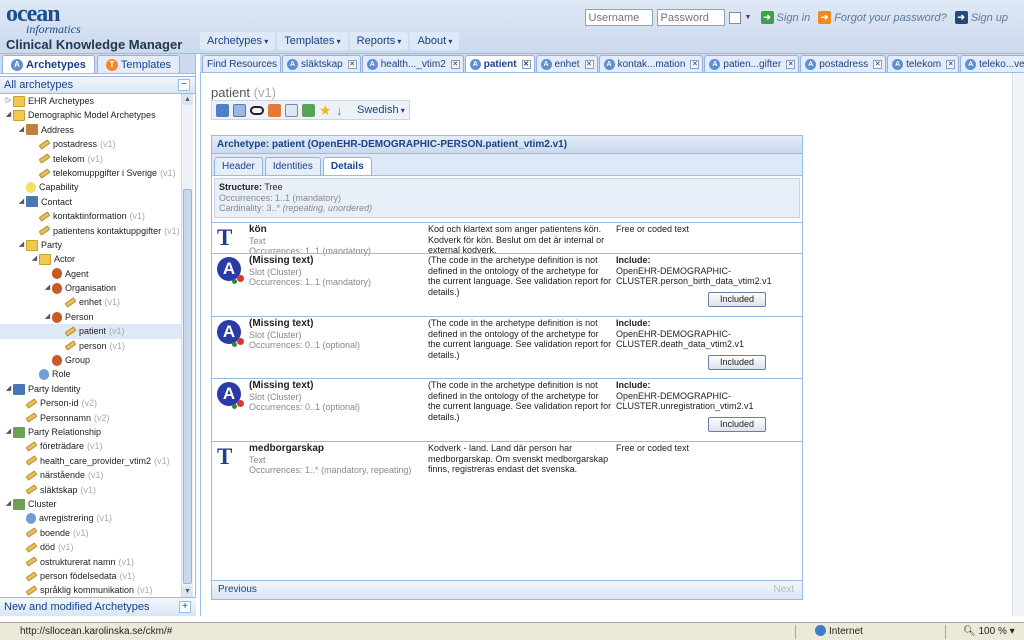 The width and height of the screenshot is (1024, 640). Describe the element at coordinates (90, 547) in the screenshot. I see `tree-item: död (v1)` at that location.